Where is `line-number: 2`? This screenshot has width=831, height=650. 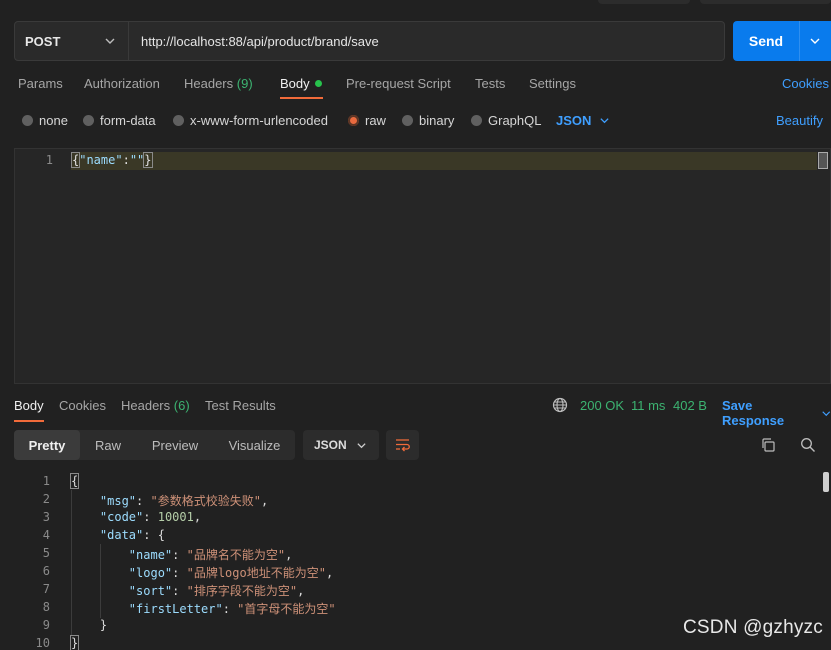 line-number: 2 is located at coordinates (46, 499).